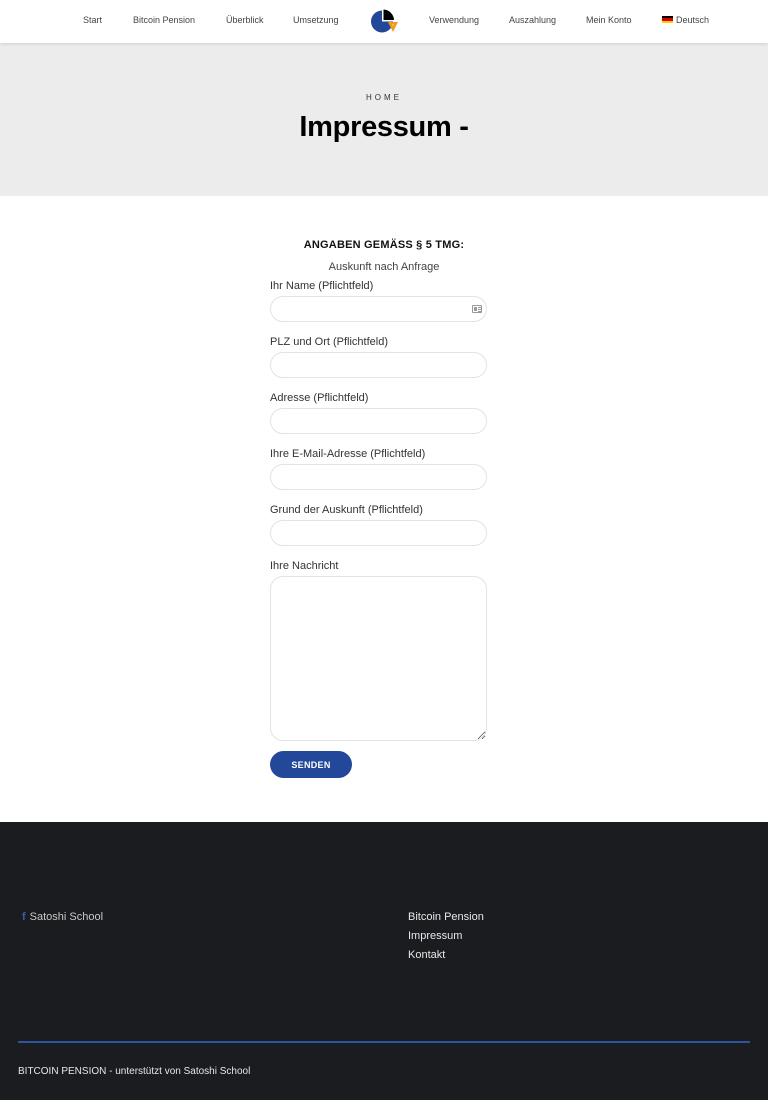 The width and height of the screenshot is (768, 1100). Describe the element at coordinates (322, 286) in the screenshot. I see `name-label: Ihr Name (Pflichtfeld)` at that location.